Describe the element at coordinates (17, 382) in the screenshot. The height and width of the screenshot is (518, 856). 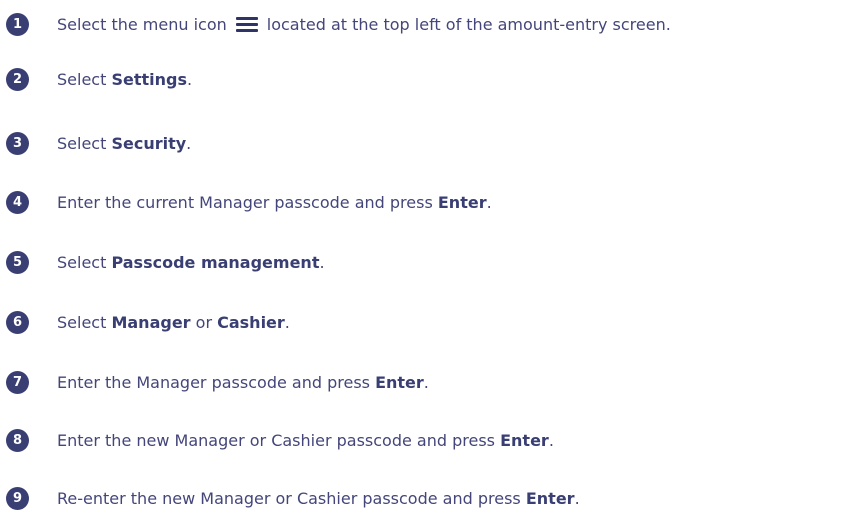
I see `step-number-badge: 7` at that location.